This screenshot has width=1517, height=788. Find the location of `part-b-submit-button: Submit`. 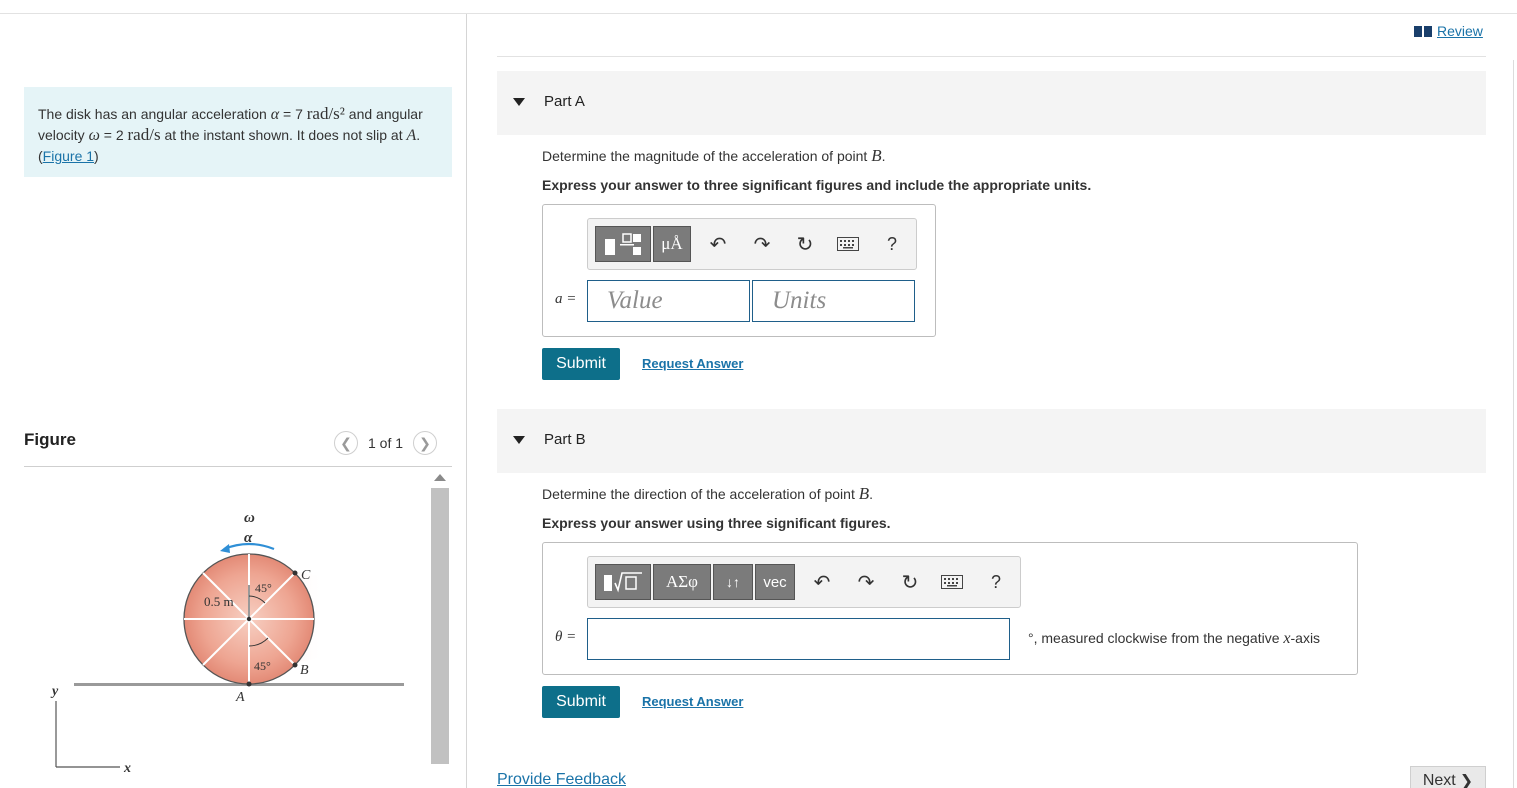

part-b-submit-button: Submit is located at coordinates (581, 702).